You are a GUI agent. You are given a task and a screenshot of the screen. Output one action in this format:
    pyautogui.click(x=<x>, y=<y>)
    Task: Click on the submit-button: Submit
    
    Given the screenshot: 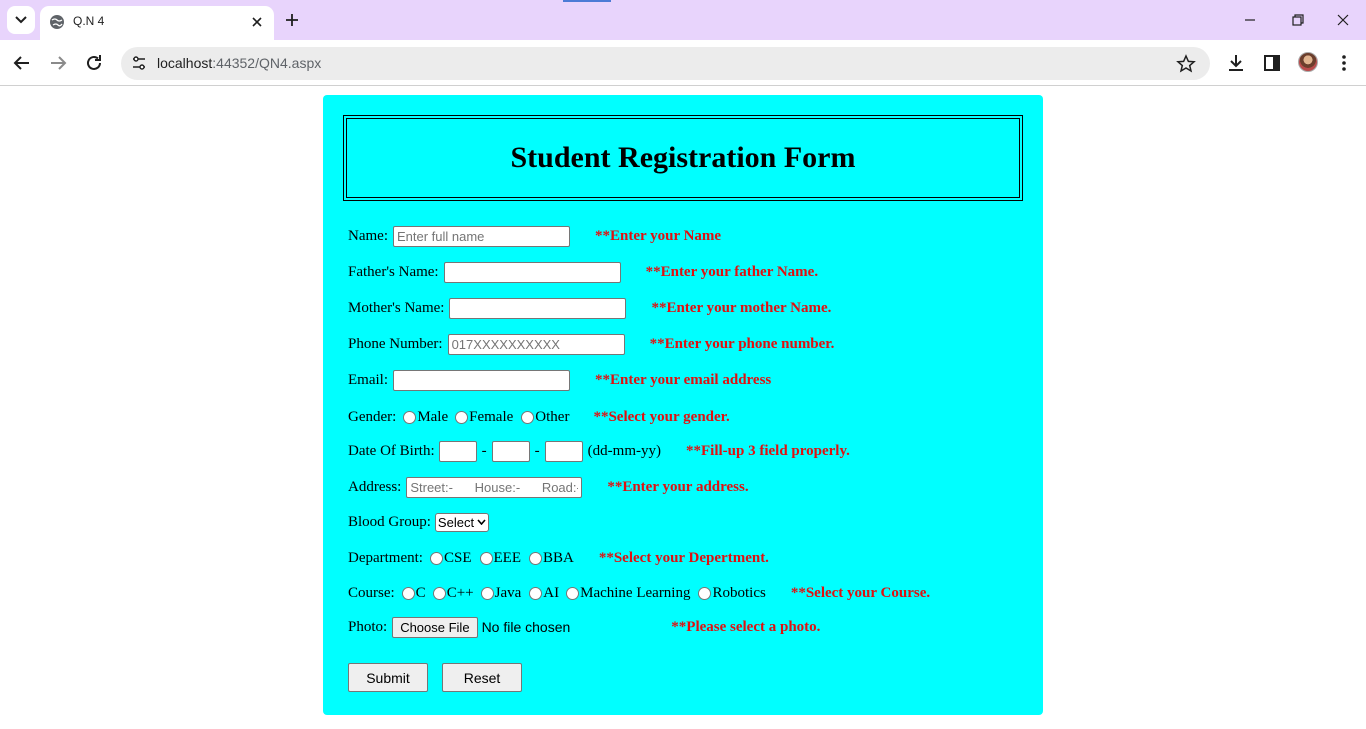 What is the action you would take?
    pyautogui.click(x=388, y=677)
    